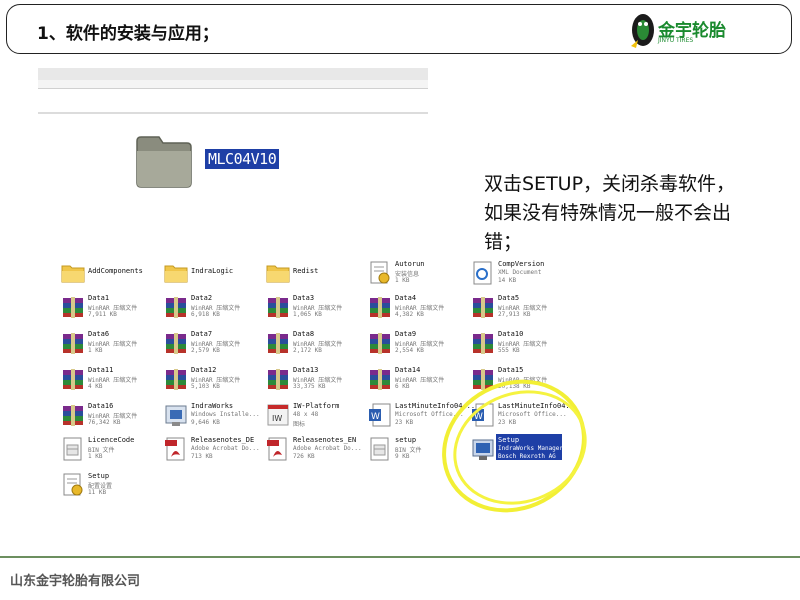 The width and height of the screenshot is (800, 600). Describe the element at coordinates (115, 271) in the screenshot. I see `file-name: AddComponents` at that location.